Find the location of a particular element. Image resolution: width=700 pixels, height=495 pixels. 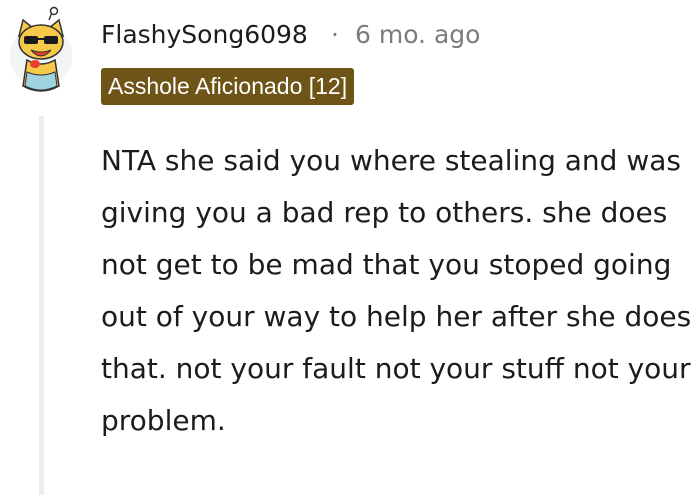

timestamp-link: 6 mo. ago is located at coordinates (417, 34).